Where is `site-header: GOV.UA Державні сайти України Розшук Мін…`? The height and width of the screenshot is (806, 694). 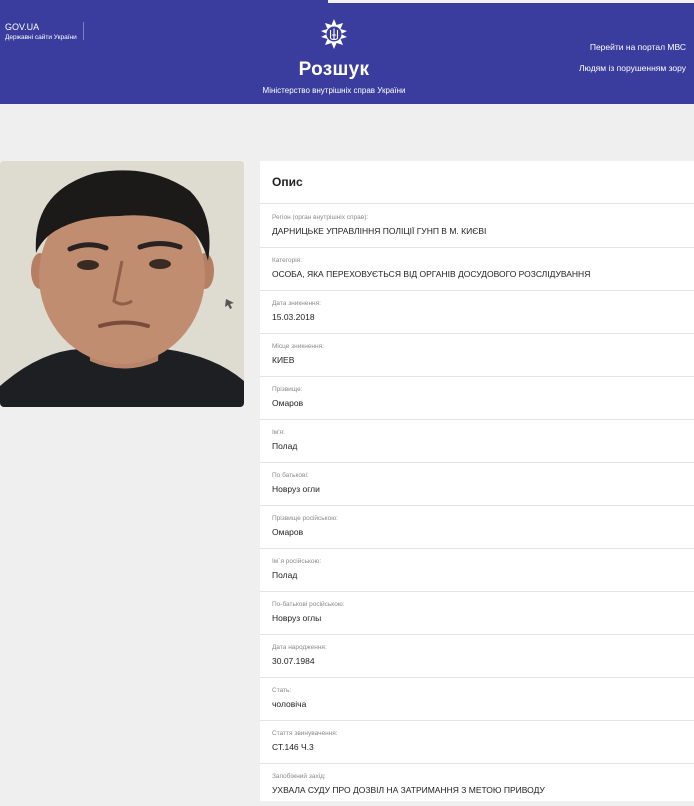
site-header: GOV.UA Державні сайти України Розшук Мін… is located at coordinates (347, 52).